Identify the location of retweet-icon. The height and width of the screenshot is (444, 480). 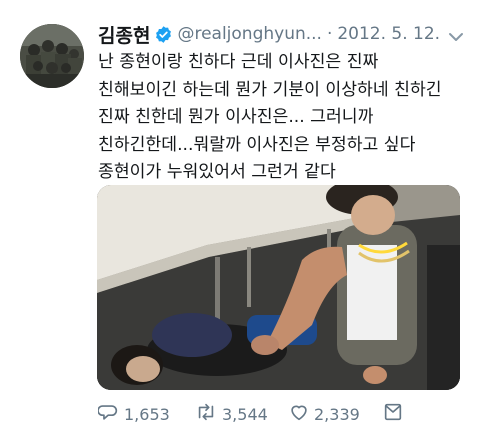
(206, 414).